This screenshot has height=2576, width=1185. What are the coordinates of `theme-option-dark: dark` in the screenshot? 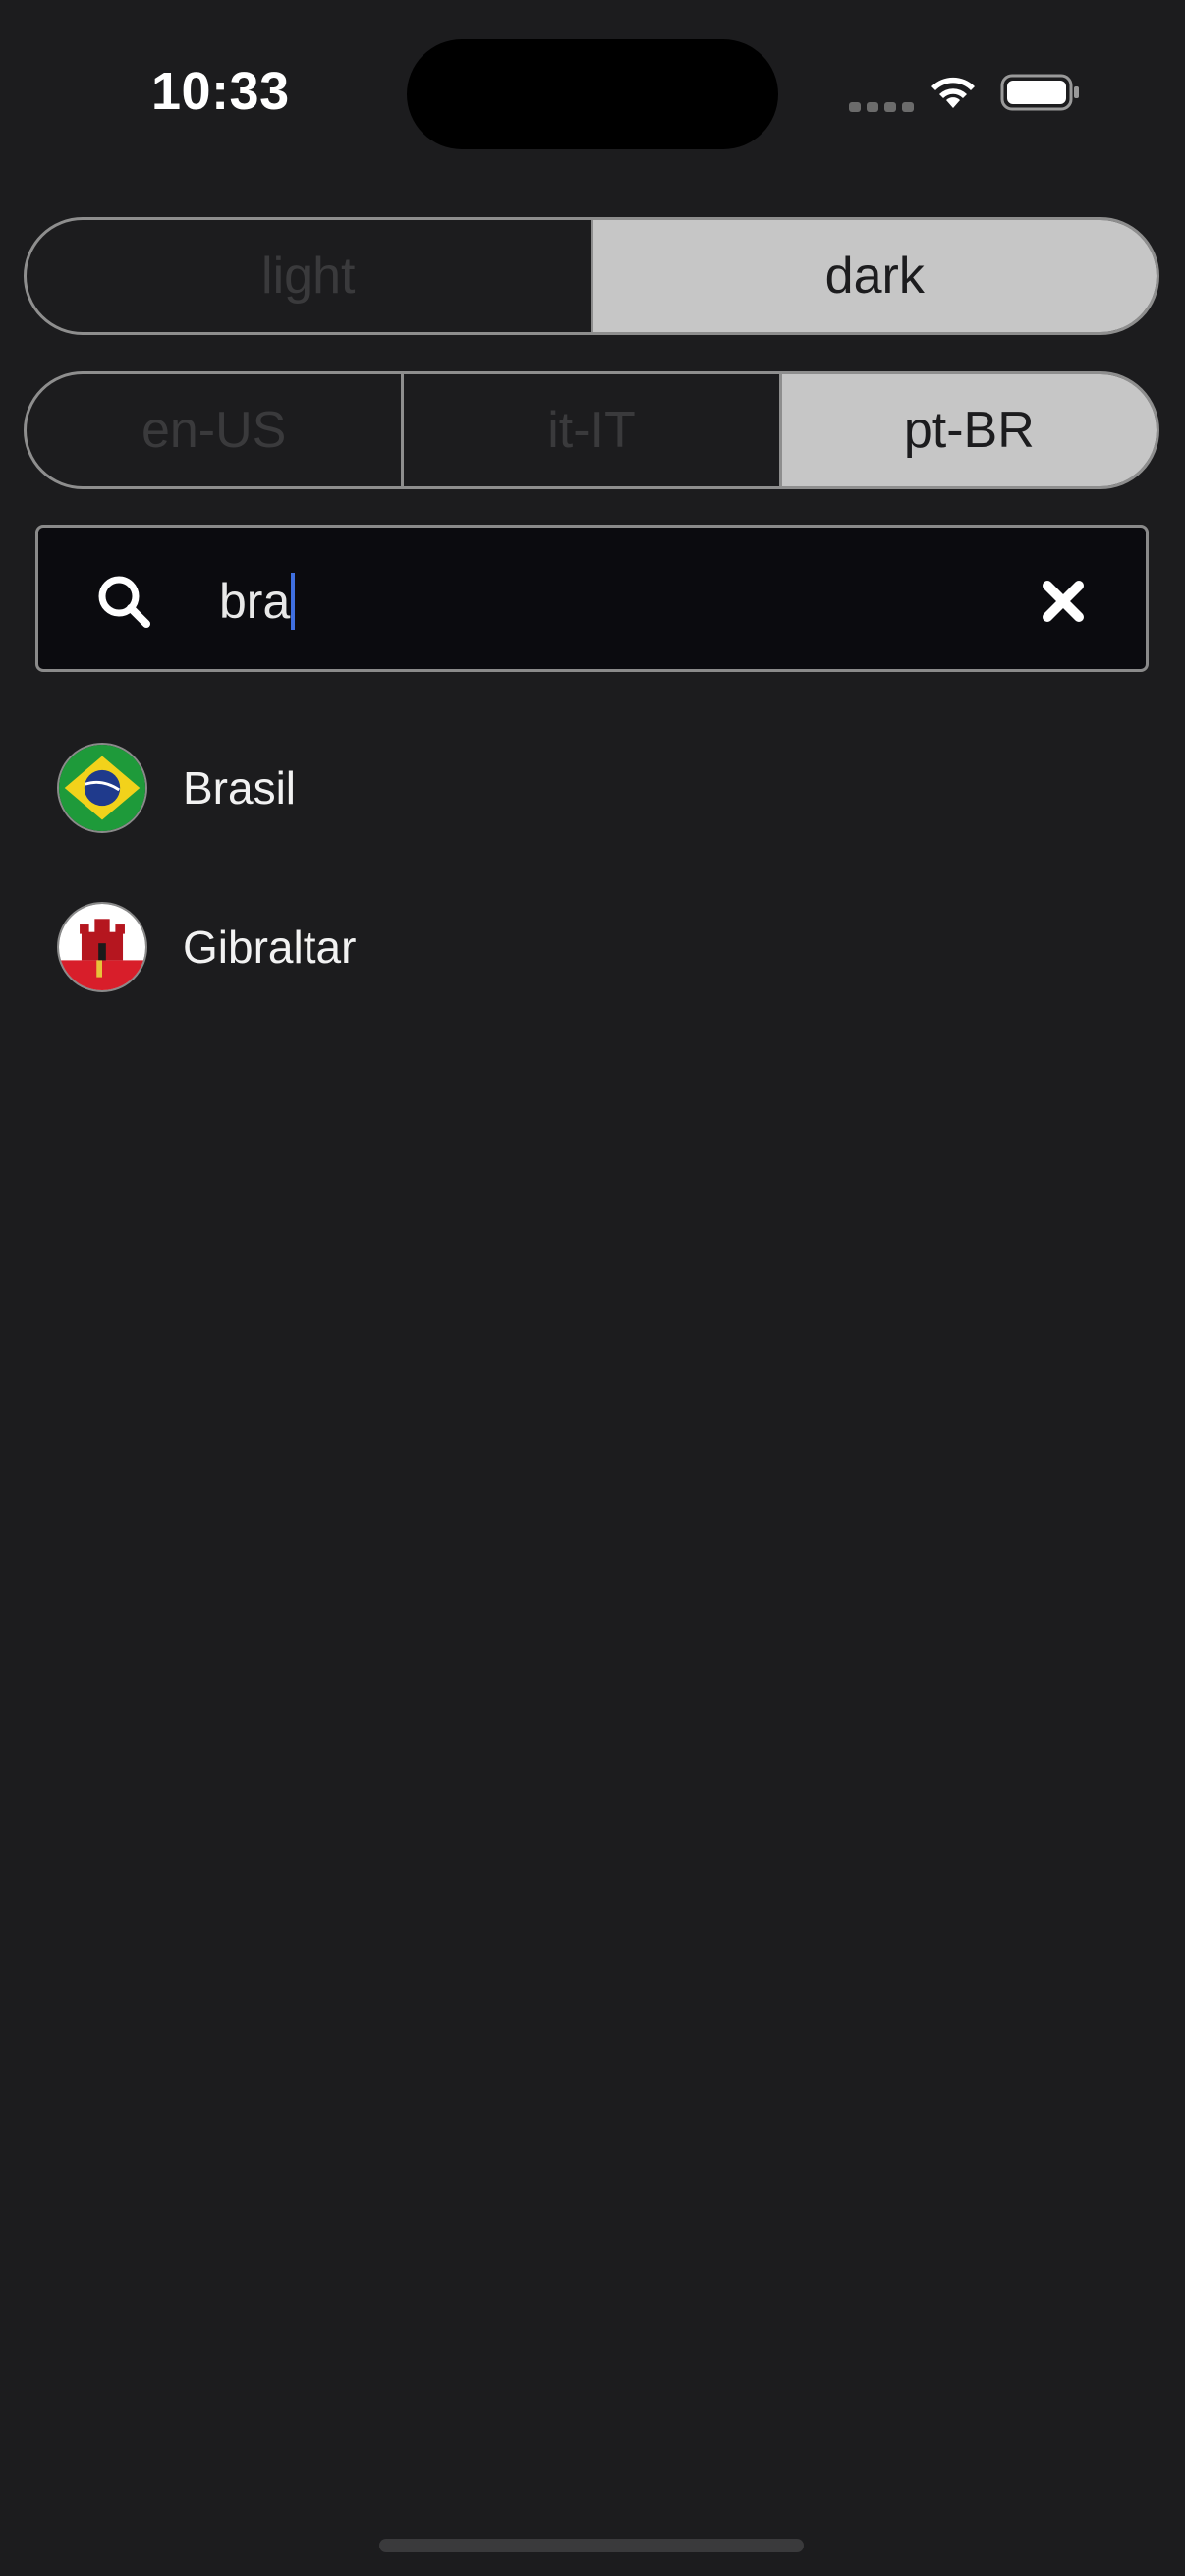 It's located at (874, 276).